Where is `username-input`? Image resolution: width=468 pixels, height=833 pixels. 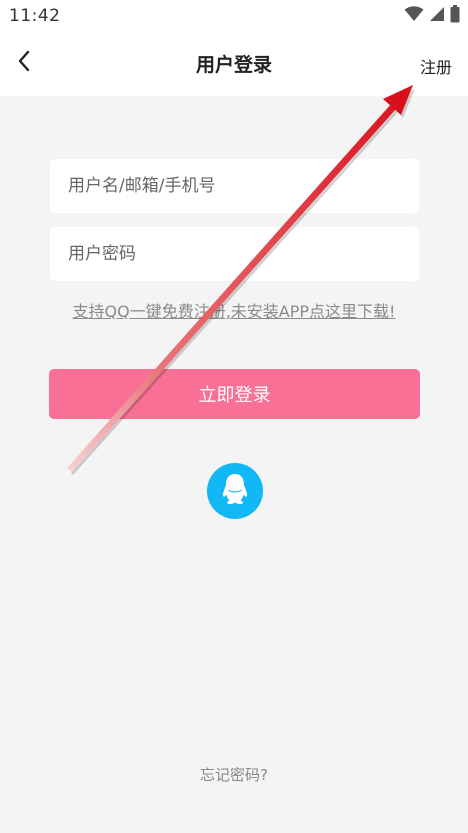
username-input is located at coordinates (234, 186).